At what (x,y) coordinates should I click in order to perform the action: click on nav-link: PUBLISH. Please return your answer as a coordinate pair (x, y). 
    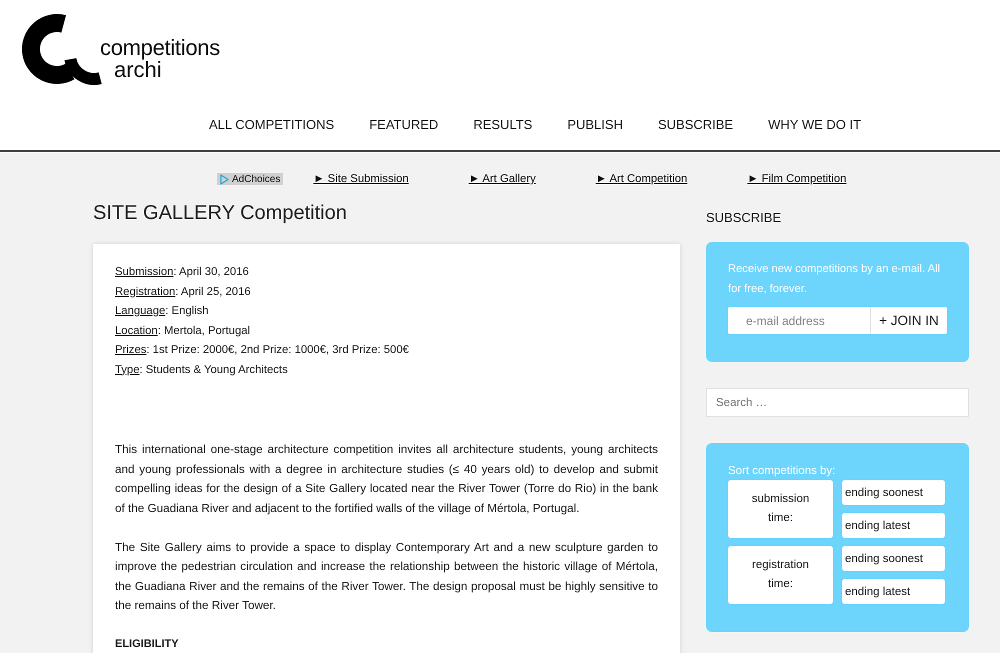
    Looking at the image, I should click on (595, 125).